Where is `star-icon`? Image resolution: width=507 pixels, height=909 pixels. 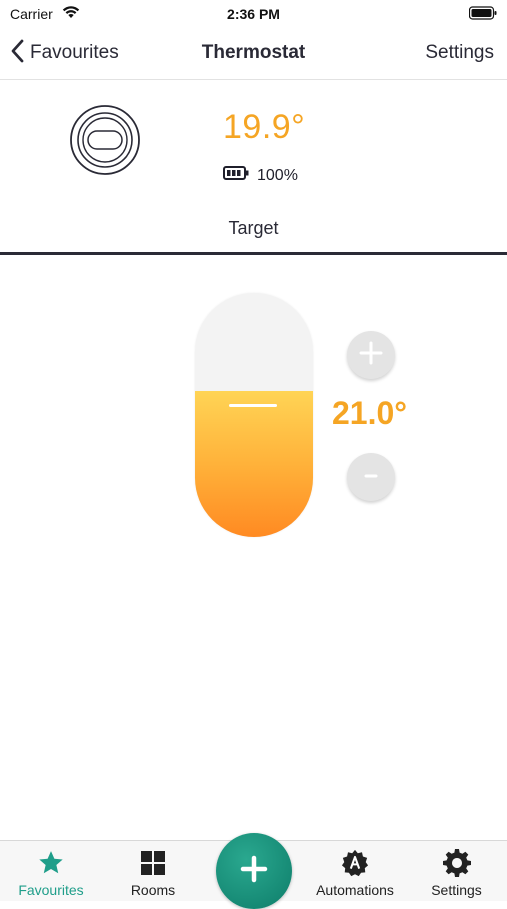 star-icon is located at coordinates (51, 863).